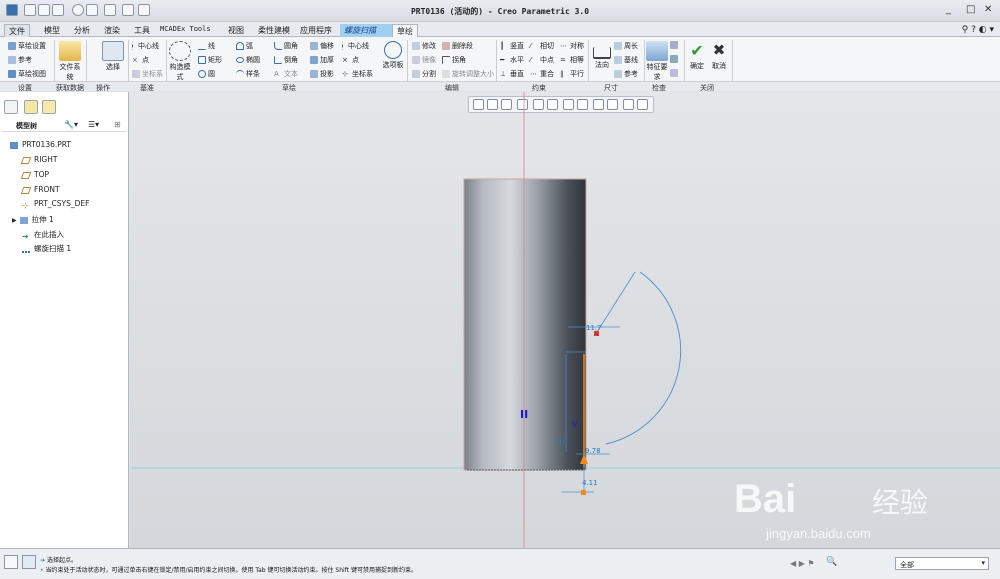  What do you see at coordinates (29, 562) in the screenshot?
I see `browser-toggle-icon` at bounding box center [29, 562].